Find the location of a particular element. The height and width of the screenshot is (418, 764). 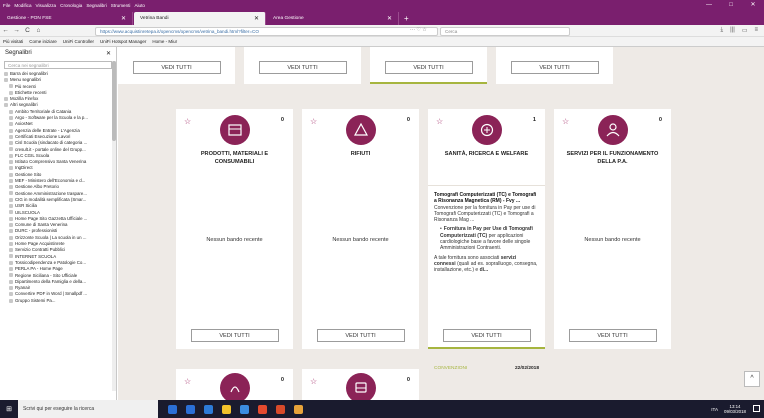

sidebar-scroll-thumb is located at coordinates (114, 101).